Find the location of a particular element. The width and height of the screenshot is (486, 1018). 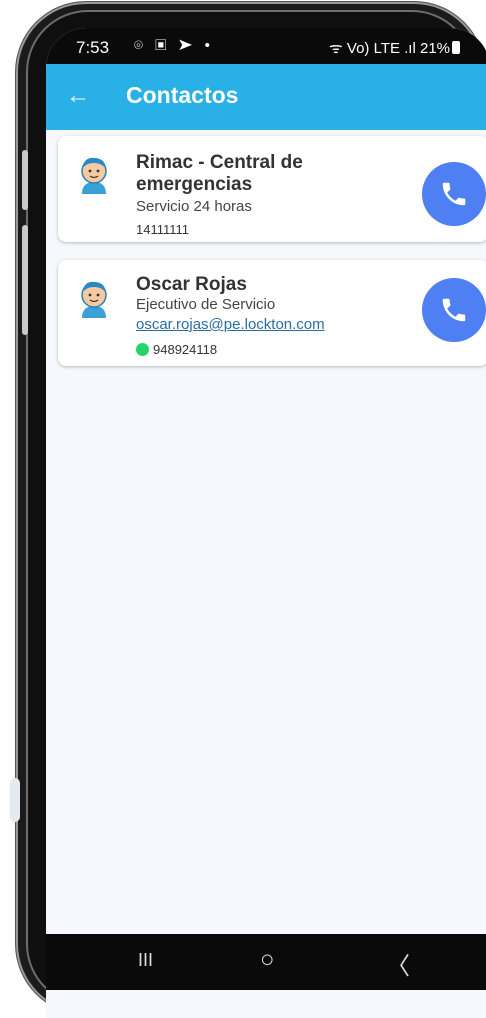

contact-phone: 948924118 is located at coordinates (176, 349).